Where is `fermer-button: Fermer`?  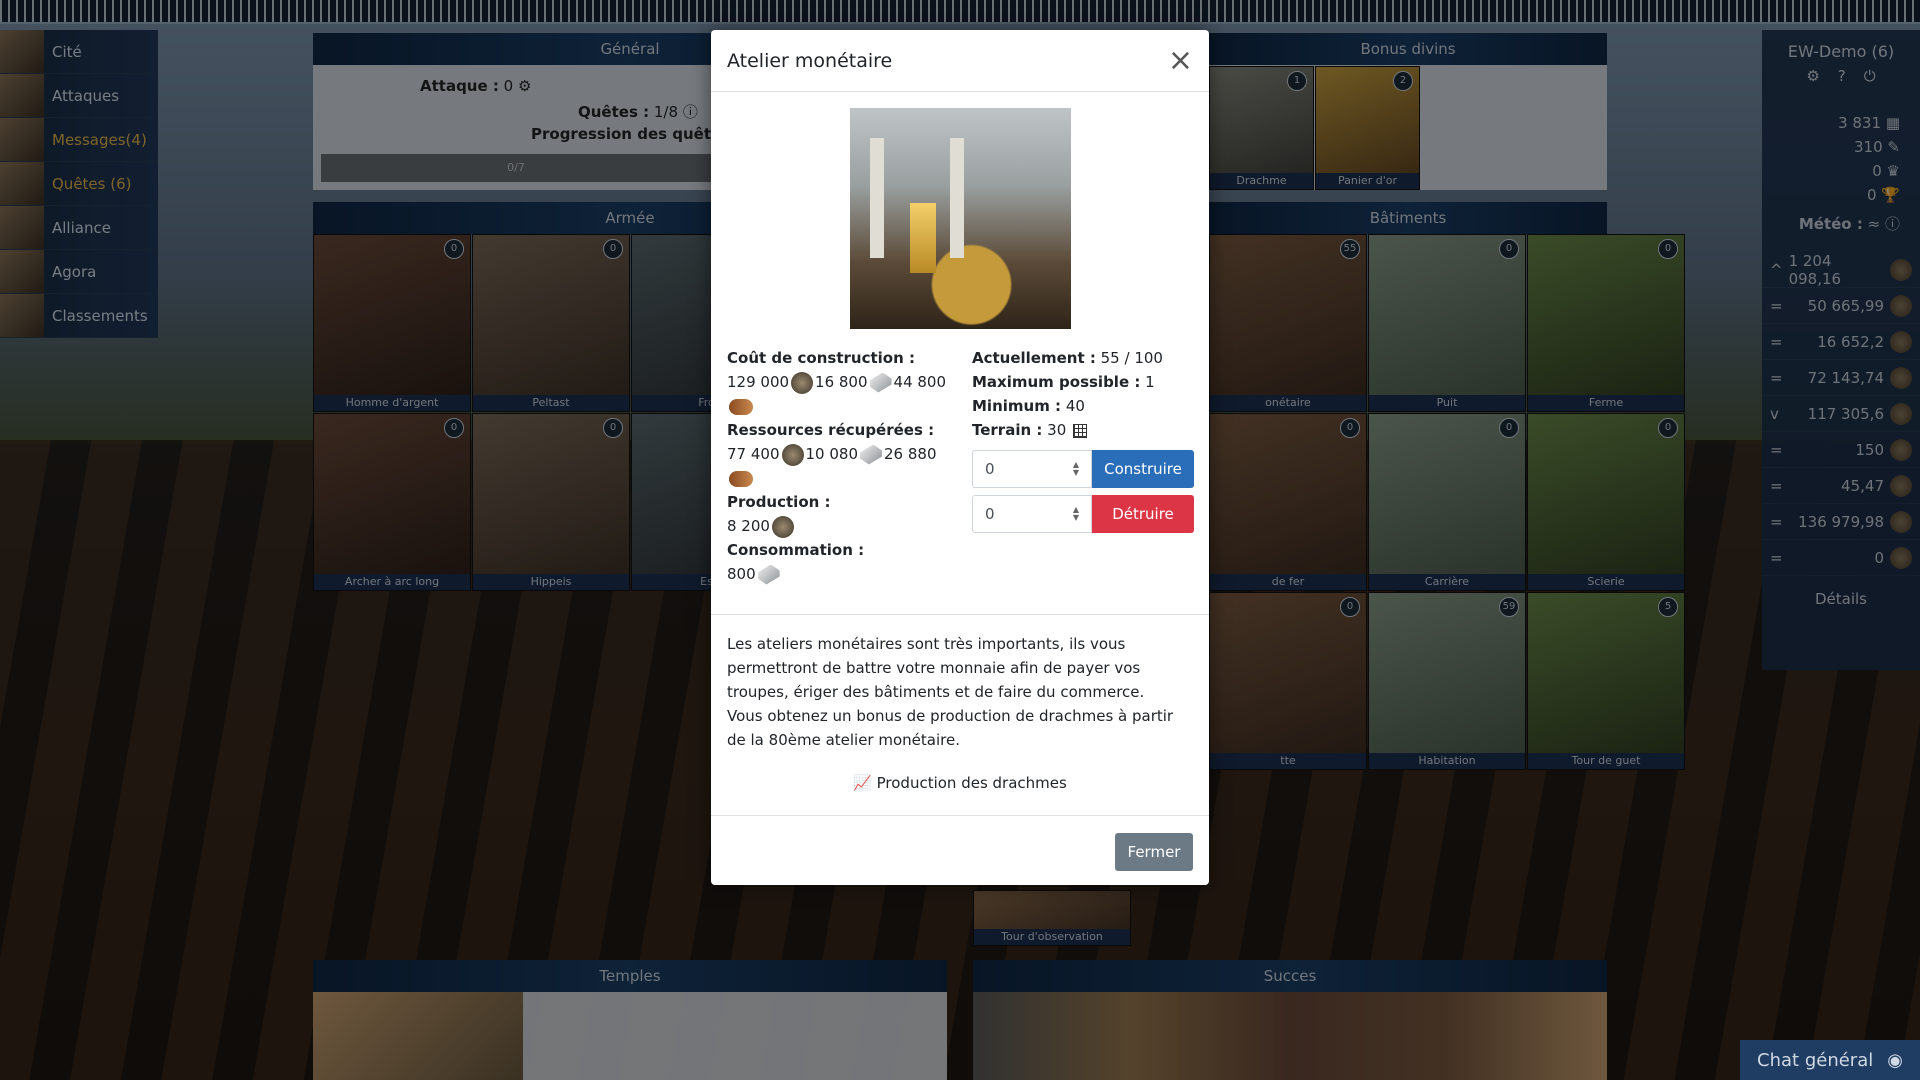 fermer-button: Fermer is located at coordinates (1154, 852).